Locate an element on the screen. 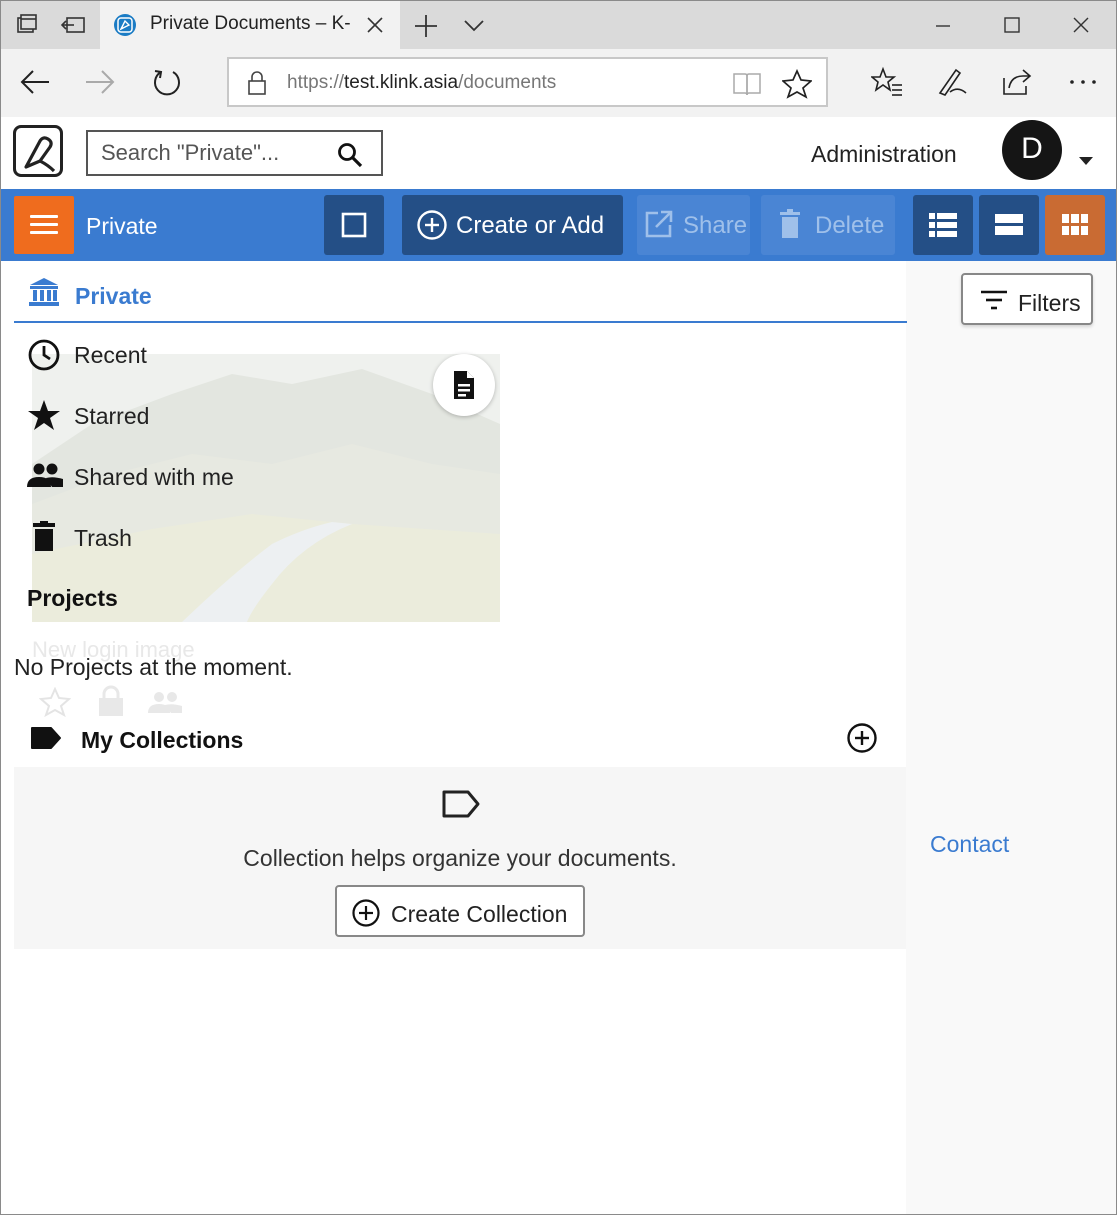 This screenshot has height=1215, width=1117. tab-actions-icon is located at coordinates (27, 25).